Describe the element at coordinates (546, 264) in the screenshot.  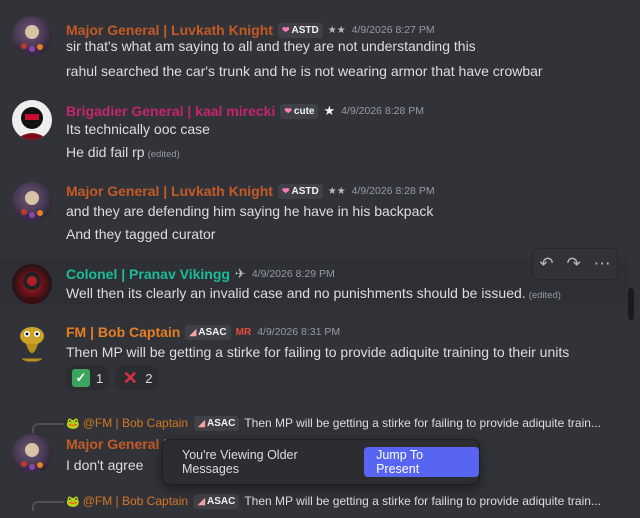
I see `reply-icon: ↶` at that location.